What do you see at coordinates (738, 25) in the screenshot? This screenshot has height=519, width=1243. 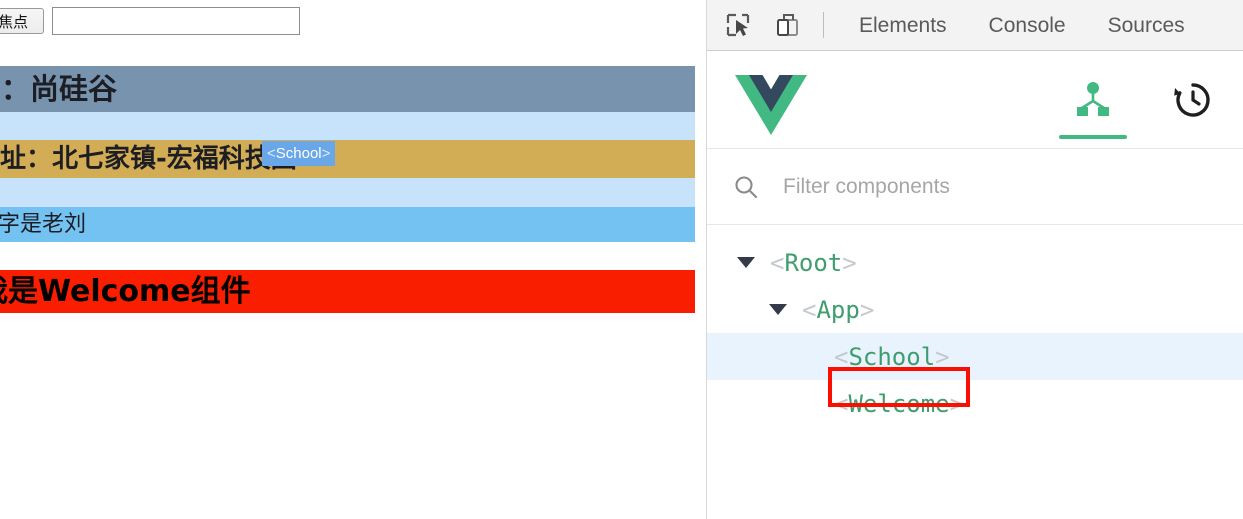 I see `inspect-element-icon` at bounding box center [738, 25].